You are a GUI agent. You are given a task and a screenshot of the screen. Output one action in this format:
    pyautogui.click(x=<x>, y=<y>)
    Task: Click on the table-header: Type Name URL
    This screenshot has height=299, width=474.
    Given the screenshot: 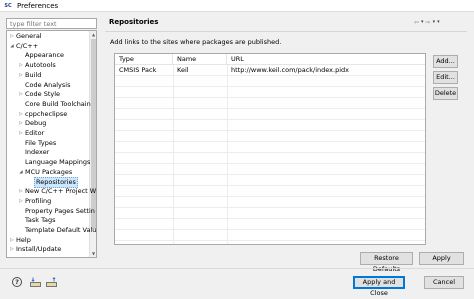 What is the action you would take?
    pyautogui.click(x=270, y=59)
    